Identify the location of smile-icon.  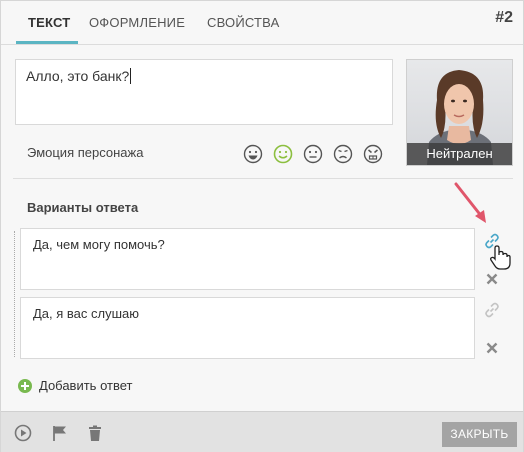
(283, 154).